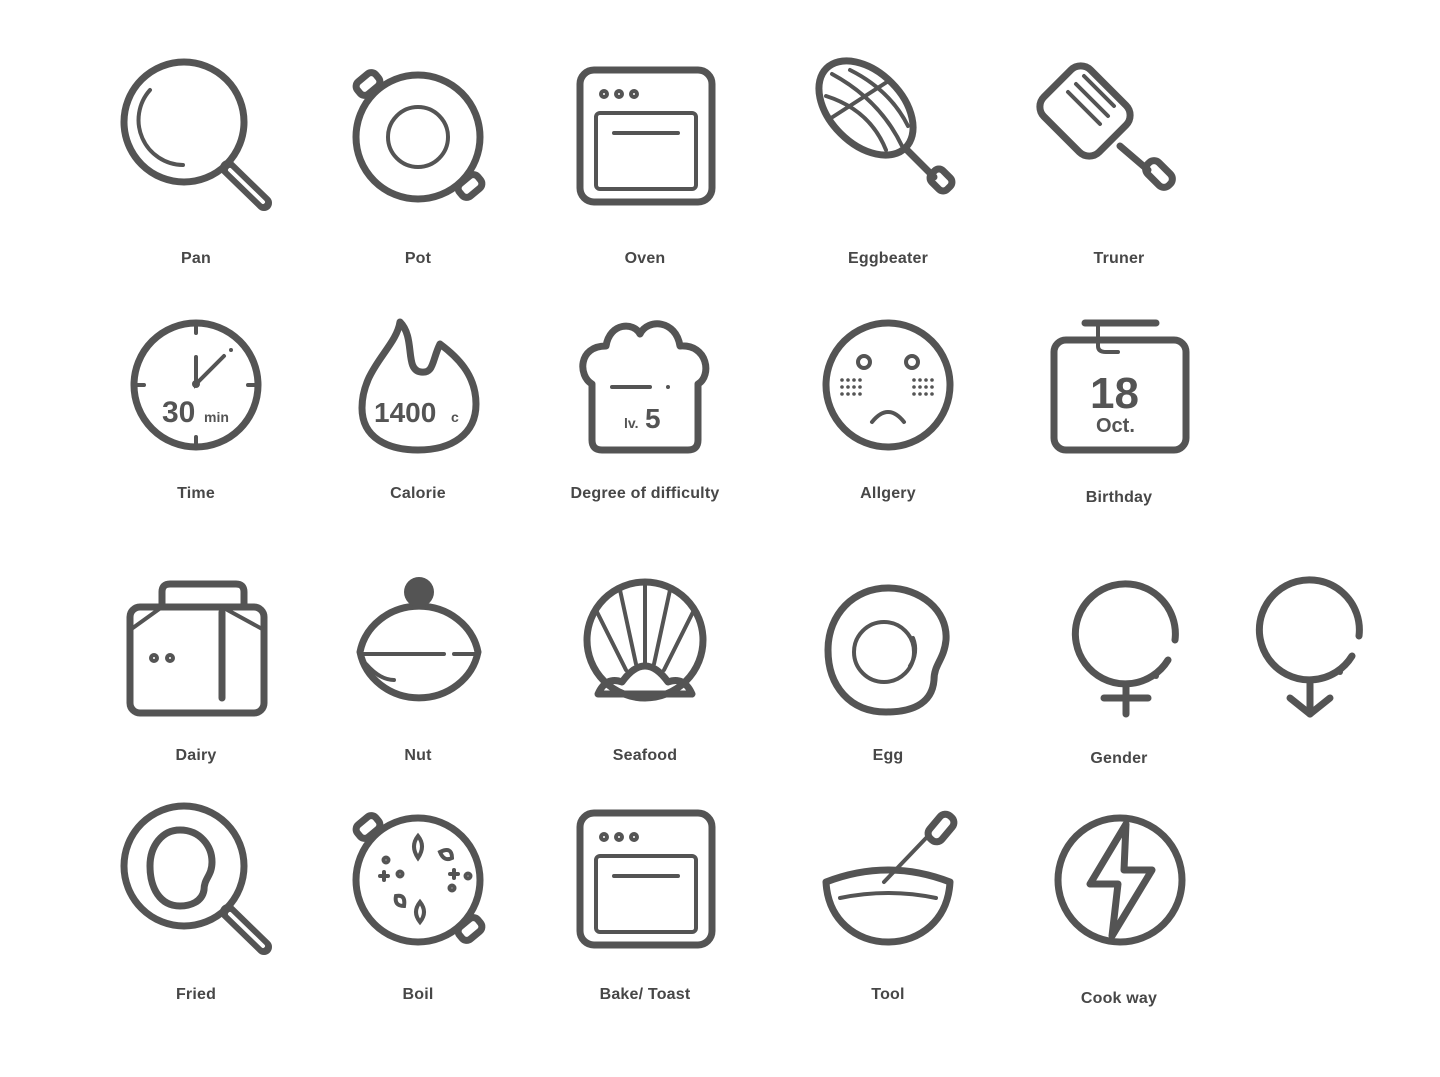  Describe the element at coordinates (418, 493) in the screenshot. I see `icon-label-calorie: Calorie` at that location.